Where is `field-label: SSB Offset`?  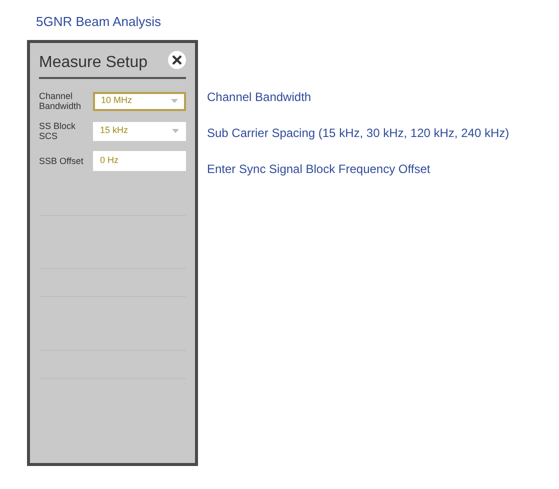
field-label: SSB Offset is located at coordinates (61, 161).